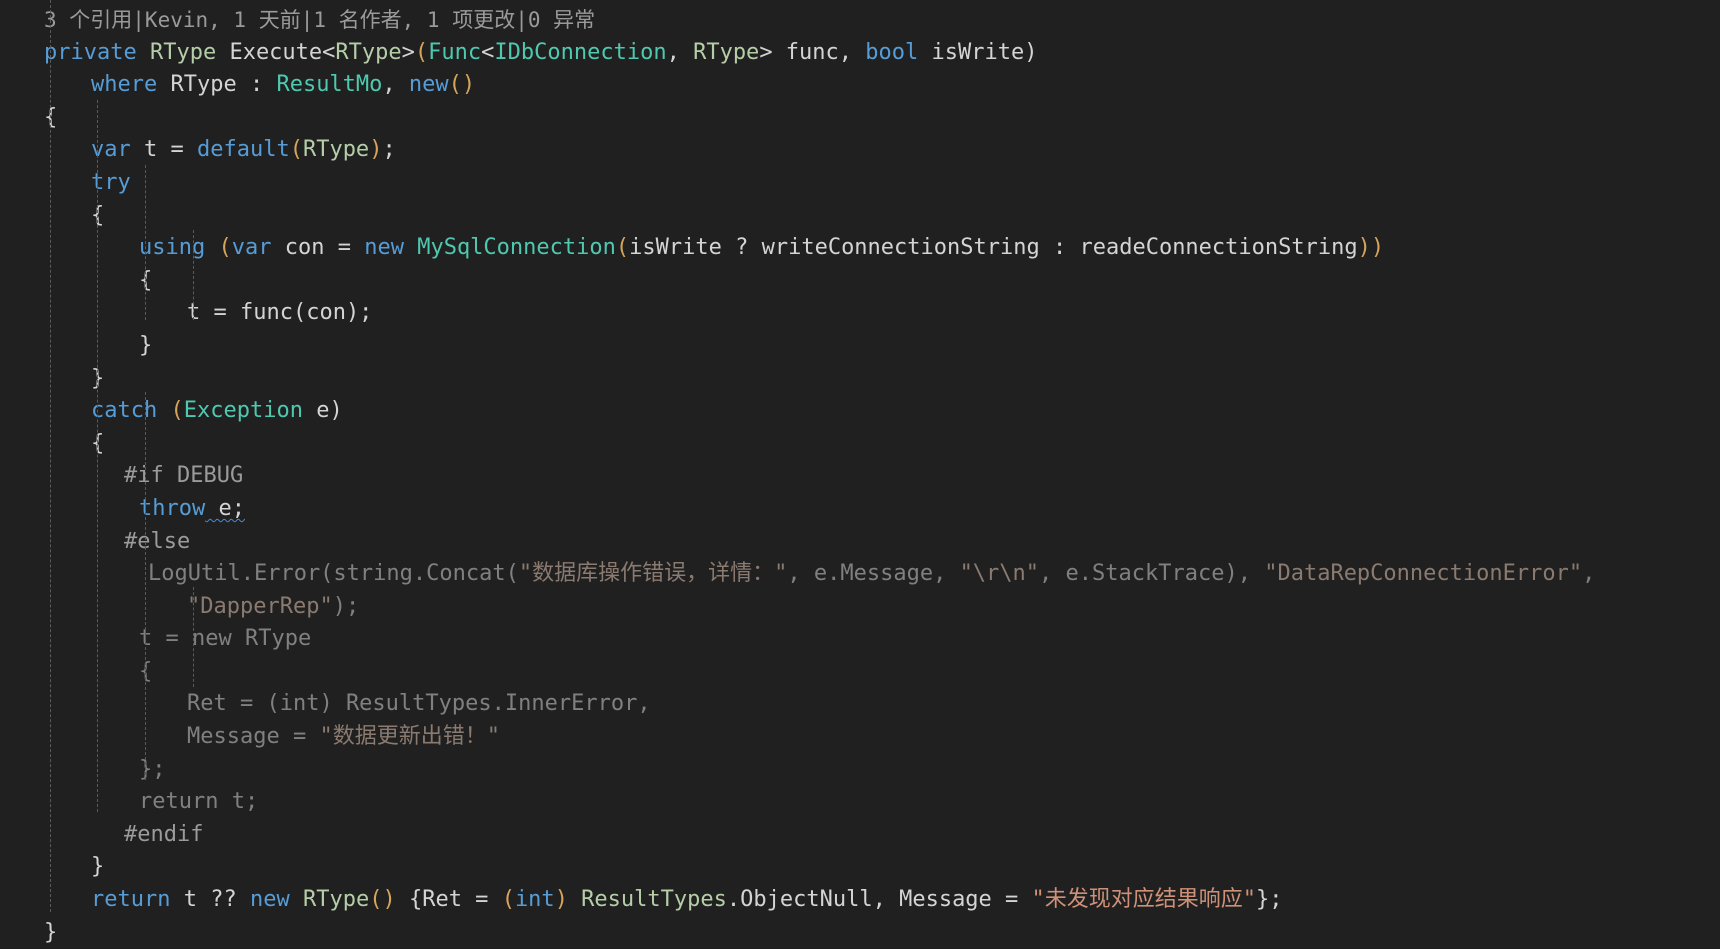  I want to click on token-type-rtype-default: RType, so click(336, 150).